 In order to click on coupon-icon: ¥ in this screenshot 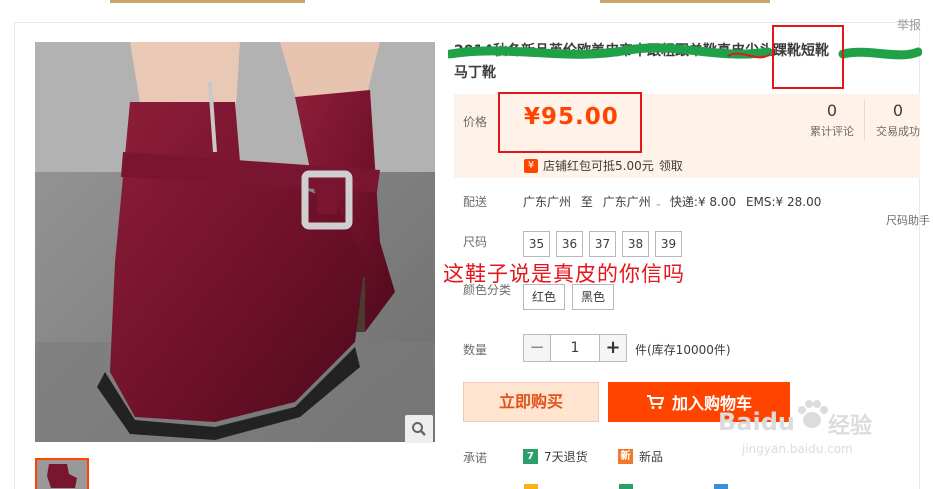, I will do `click(531, 165)`.